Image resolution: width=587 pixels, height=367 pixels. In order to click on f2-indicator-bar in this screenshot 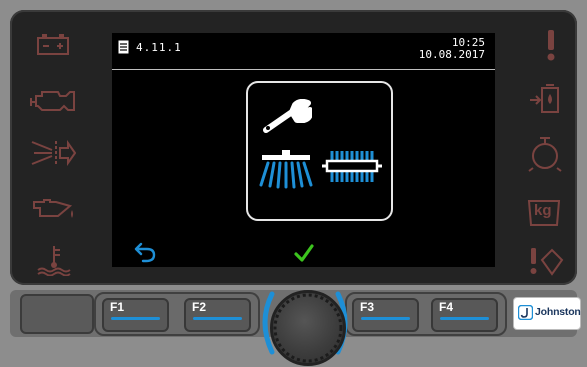, I will do `click(217, 318)`.